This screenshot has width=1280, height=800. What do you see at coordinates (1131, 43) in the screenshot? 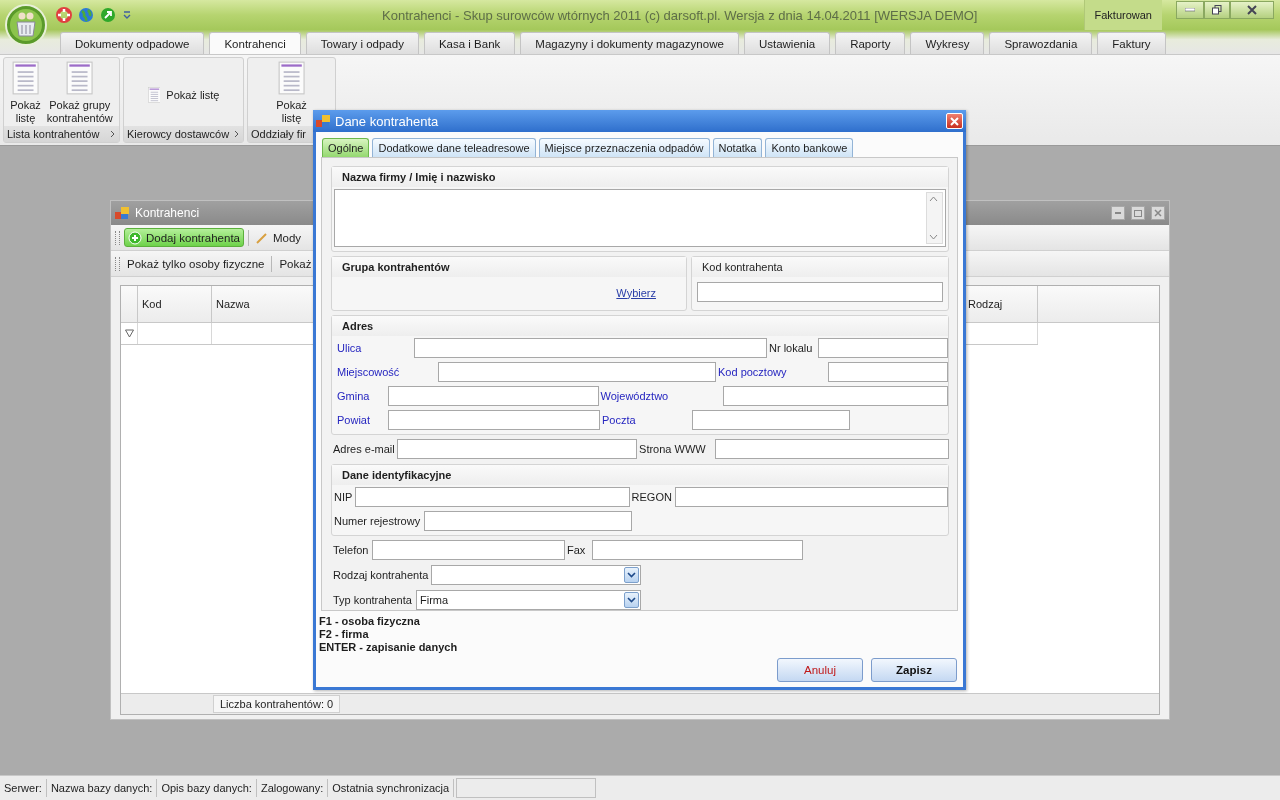
I see `ribbon-tab: Faktury` at bounding box center [1131, 43].